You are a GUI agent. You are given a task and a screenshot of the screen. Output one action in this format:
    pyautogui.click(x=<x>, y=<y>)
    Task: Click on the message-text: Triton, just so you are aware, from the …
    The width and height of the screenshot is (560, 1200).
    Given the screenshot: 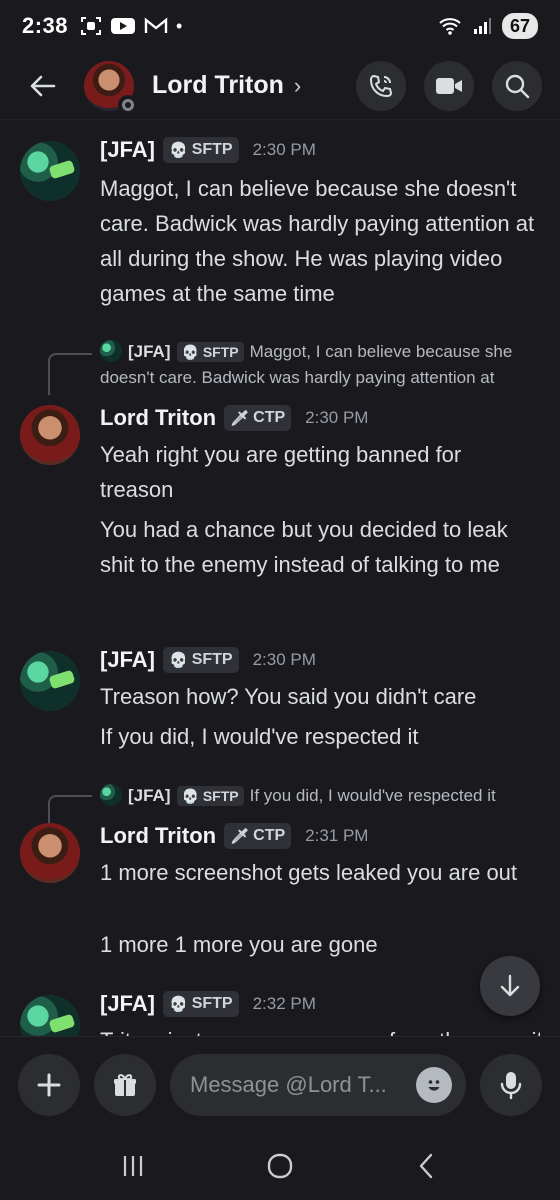 What is the action you would take?
    pyautogui.click(x=320, y=1029)
    